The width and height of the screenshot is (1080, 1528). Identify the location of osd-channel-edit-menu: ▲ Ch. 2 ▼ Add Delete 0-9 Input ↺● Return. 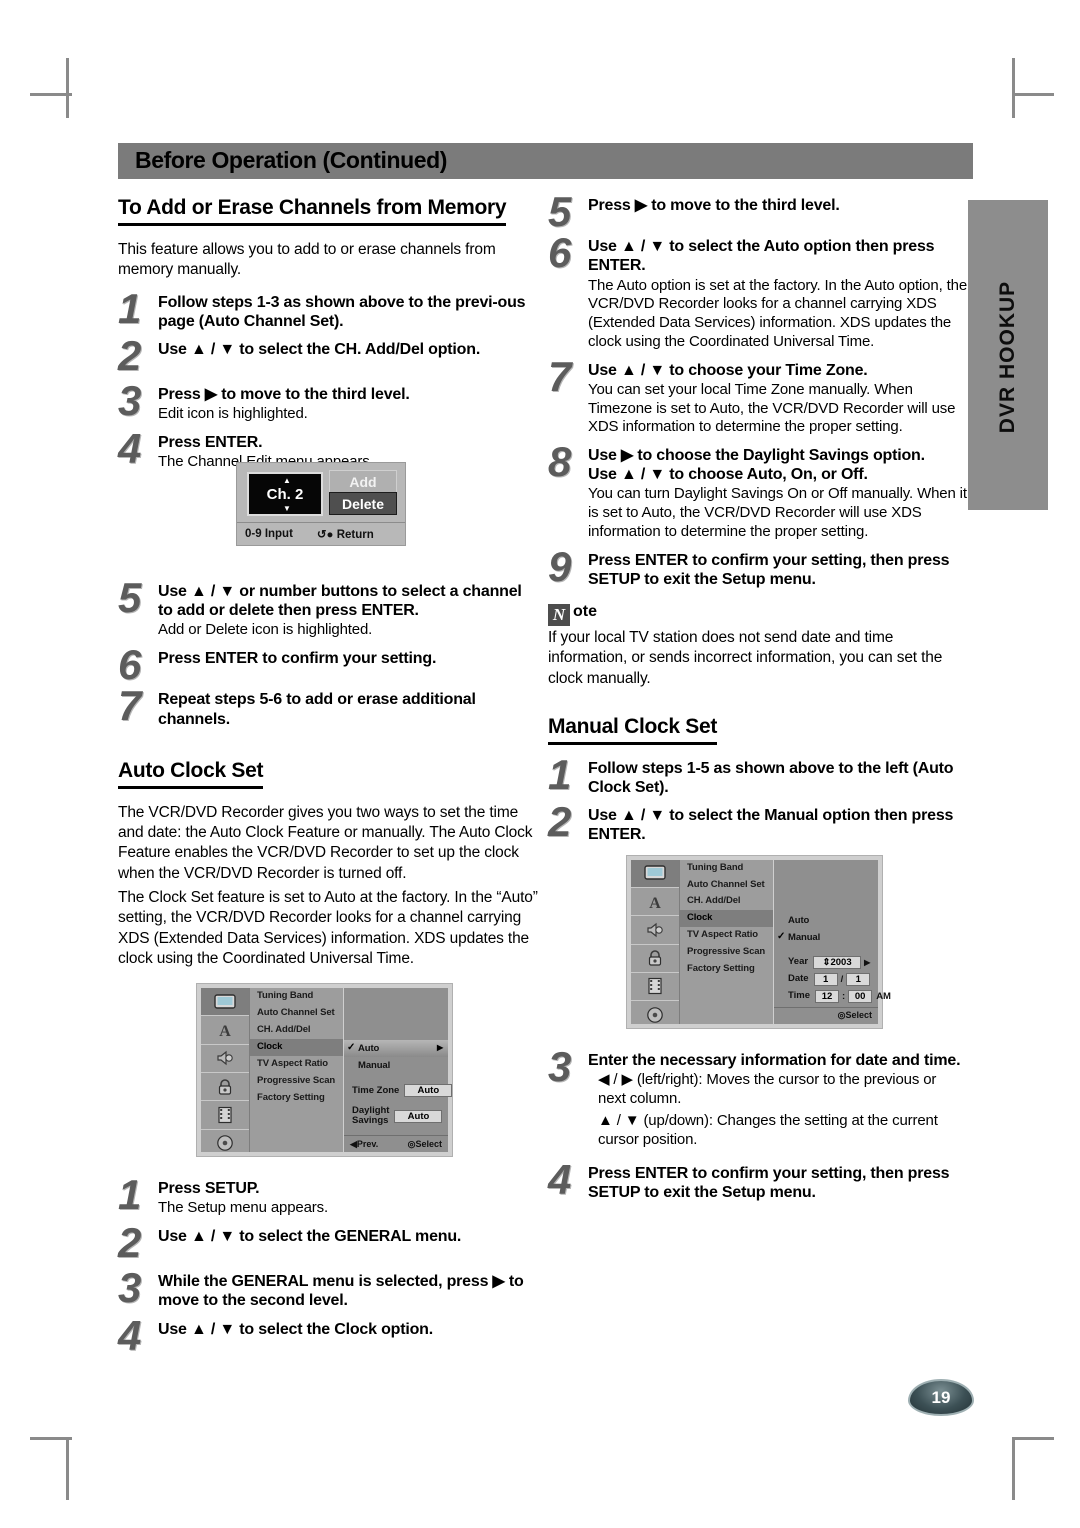
(321, 504).